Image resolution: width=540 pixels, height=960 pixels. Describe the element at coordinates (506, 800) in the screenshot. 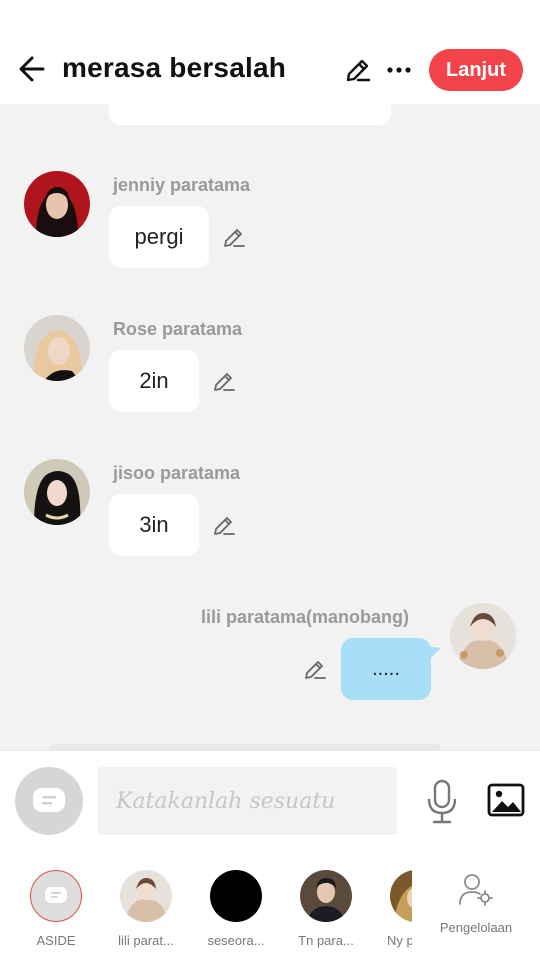

I see `image-icon` at that location.